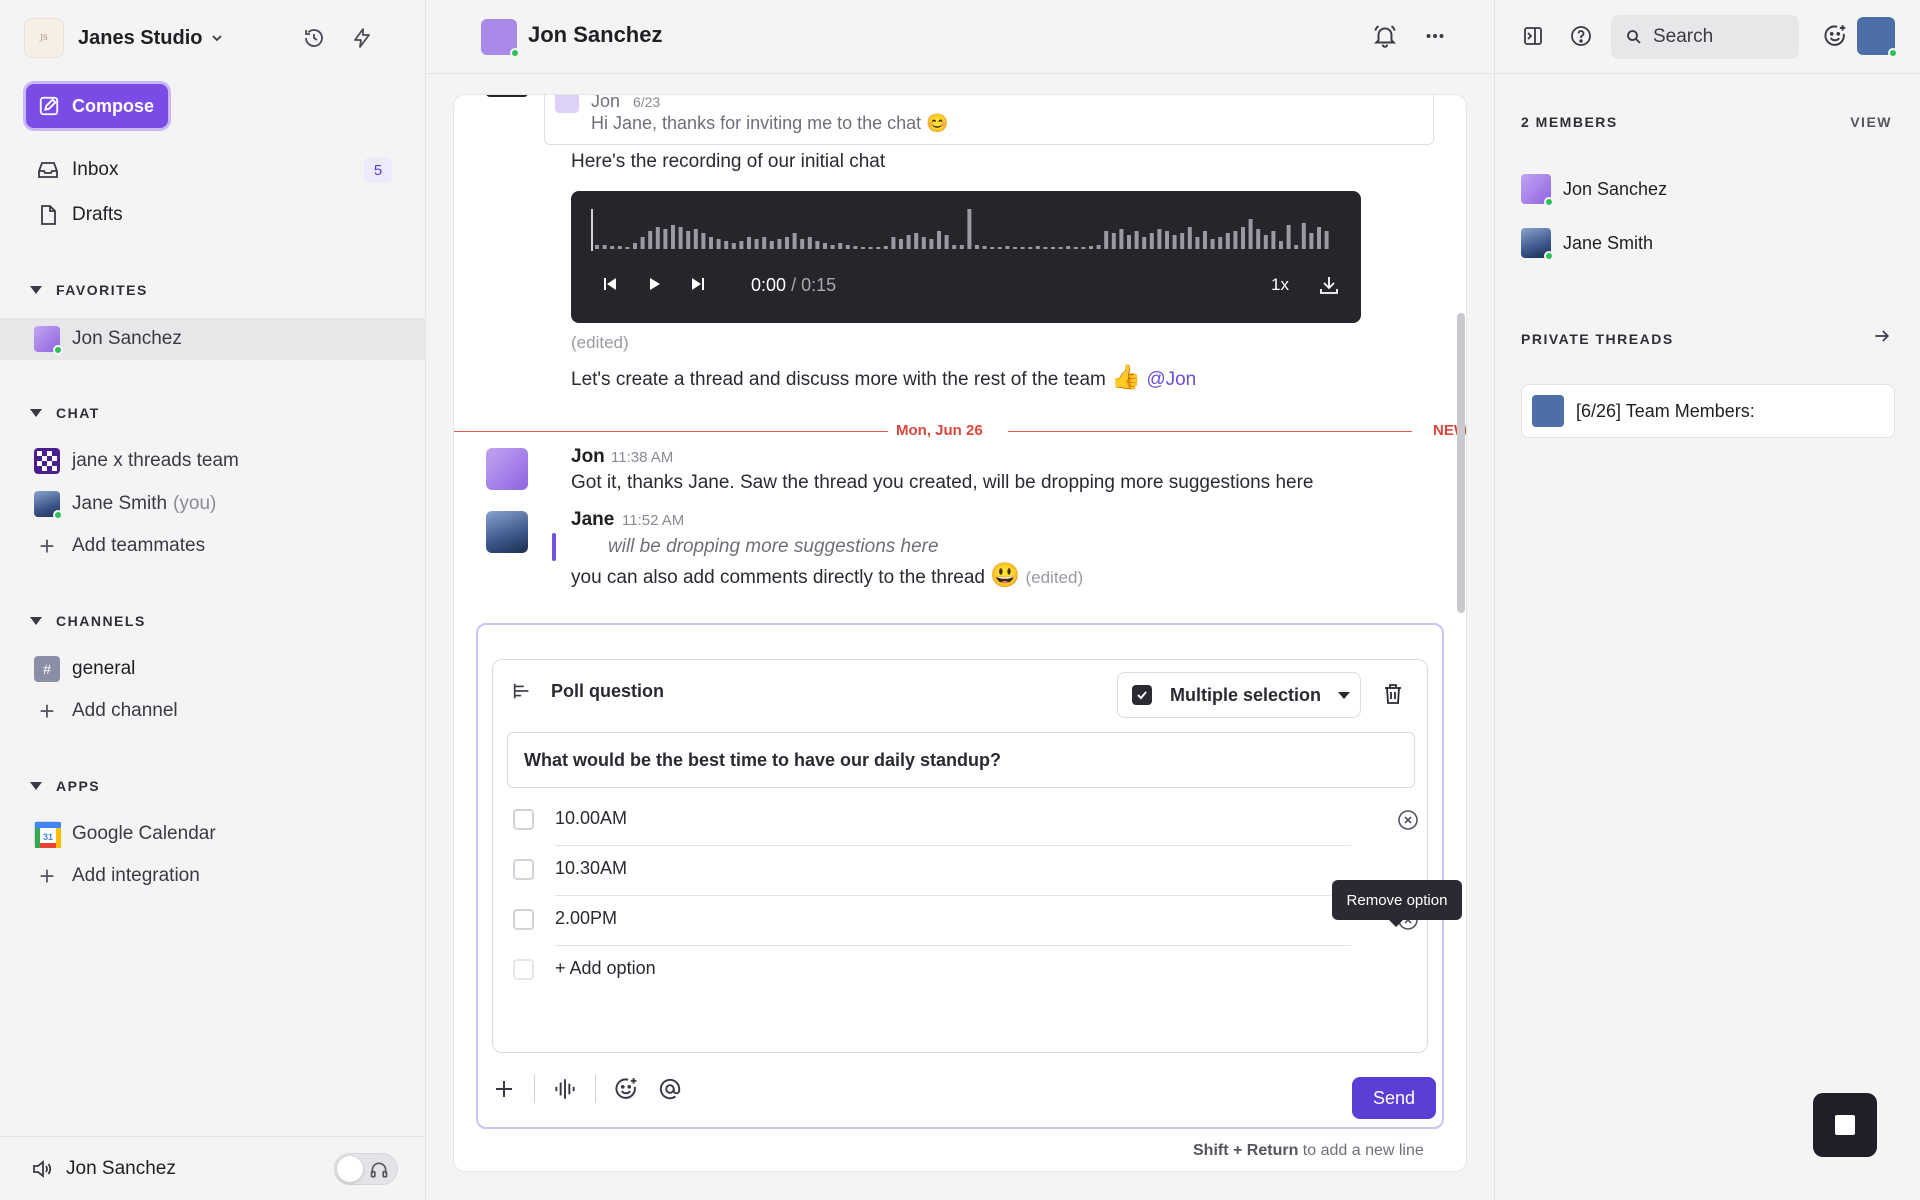 The image size is (1920, 1200). Describe the element at coordinates (605, 968) in the screenshot. I see `add-option-button: + Add option` at that location.